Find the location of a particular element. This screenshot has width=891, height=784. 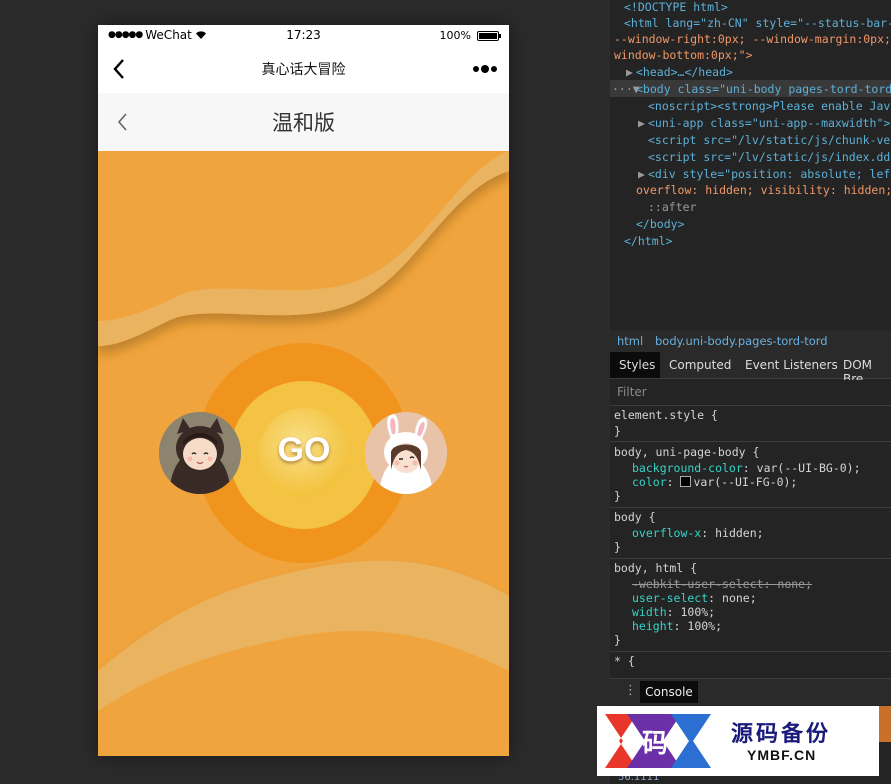

tab-event-listeners: Event Listeners is located at coordinates (791, 365).